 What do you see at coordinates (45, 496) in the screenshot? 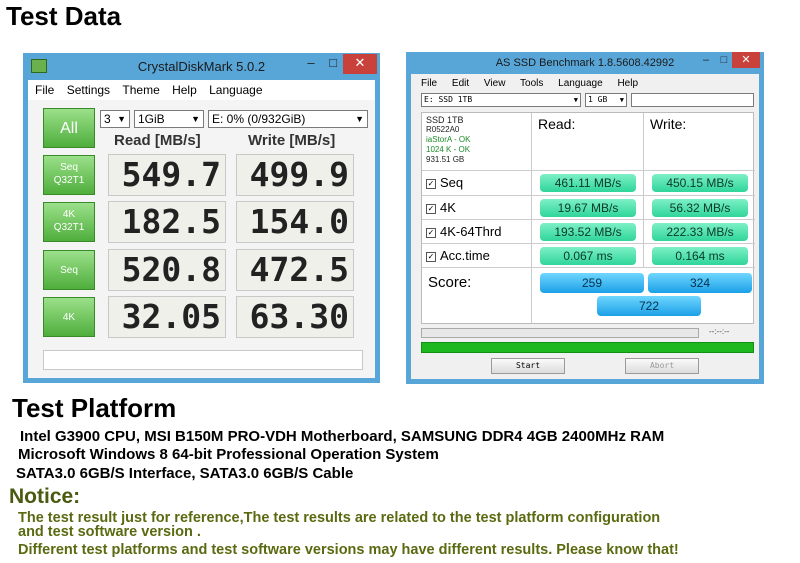
I see `notice-title: Notice:` at bounding box center [45, 496].